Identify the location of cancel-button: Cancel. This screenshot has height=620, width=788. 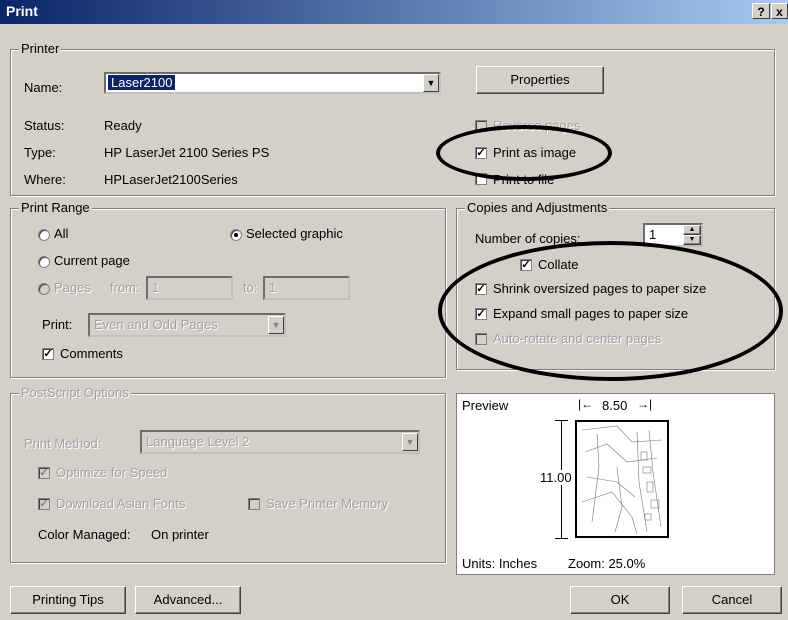
(732, 600).